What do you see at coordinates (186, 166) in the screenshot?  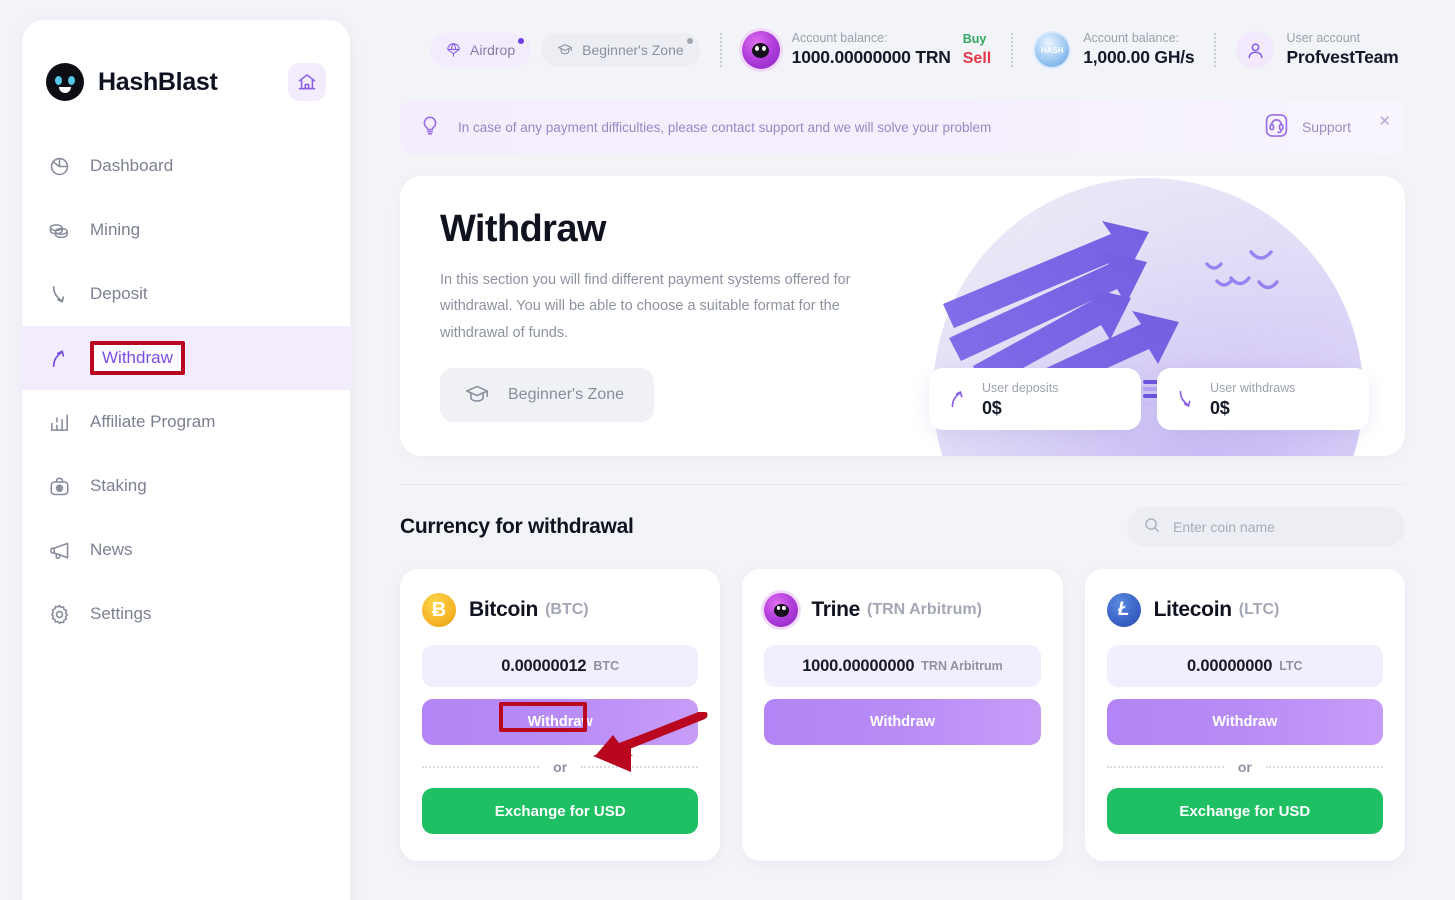 I see `sidebar-item-dashboard: Dashboard` at bounding box center [186, 166].